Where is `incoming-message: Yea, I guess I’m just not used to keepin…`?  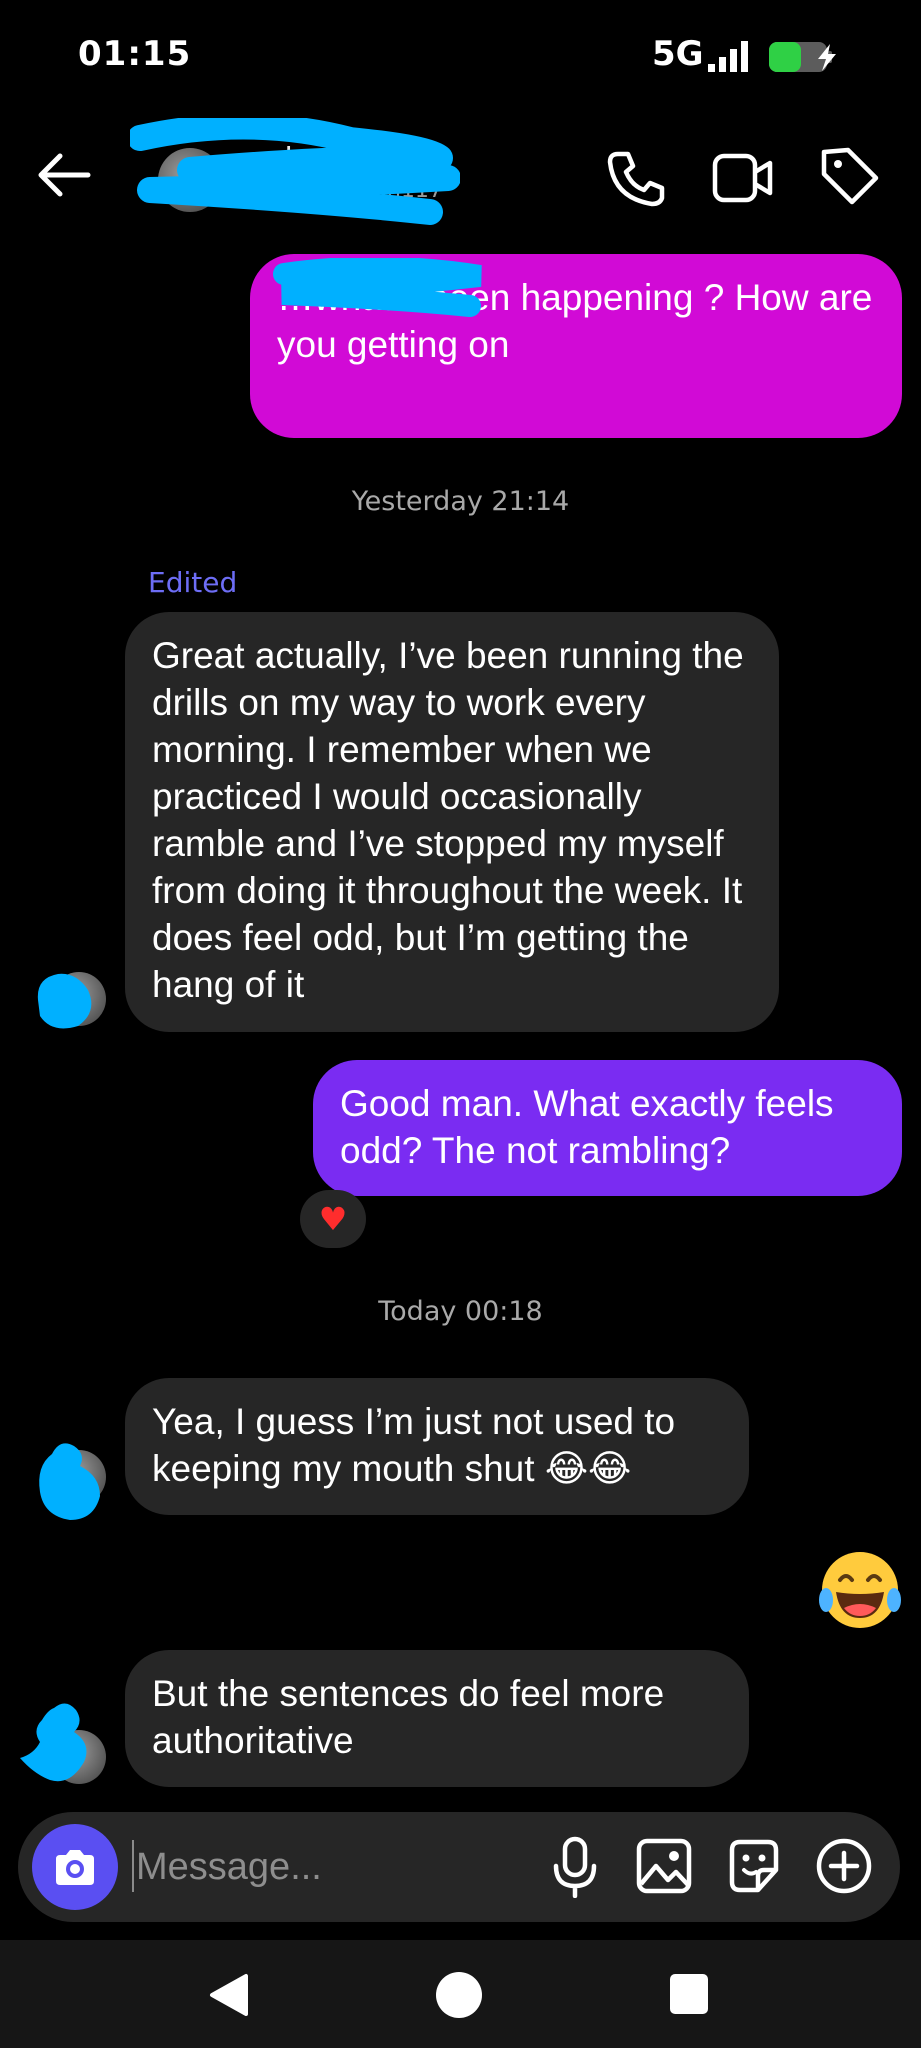
incoming-message: Yea, I guess I’m just not used to keepin… is located at coordinates (437, 1446).